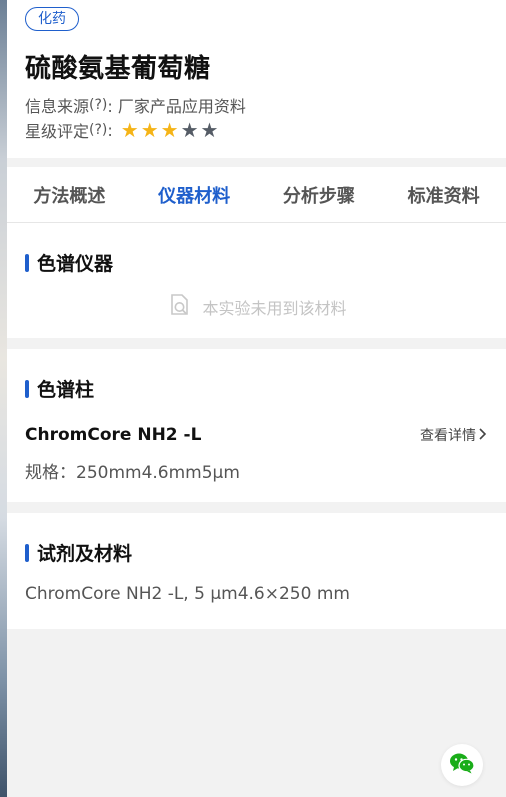  What do you see at coordinates (265, 105) in the screenshot?
I see `source-row: 信息来源 (?) : 厂家产品应用资料` at bounding box center [265, 105].